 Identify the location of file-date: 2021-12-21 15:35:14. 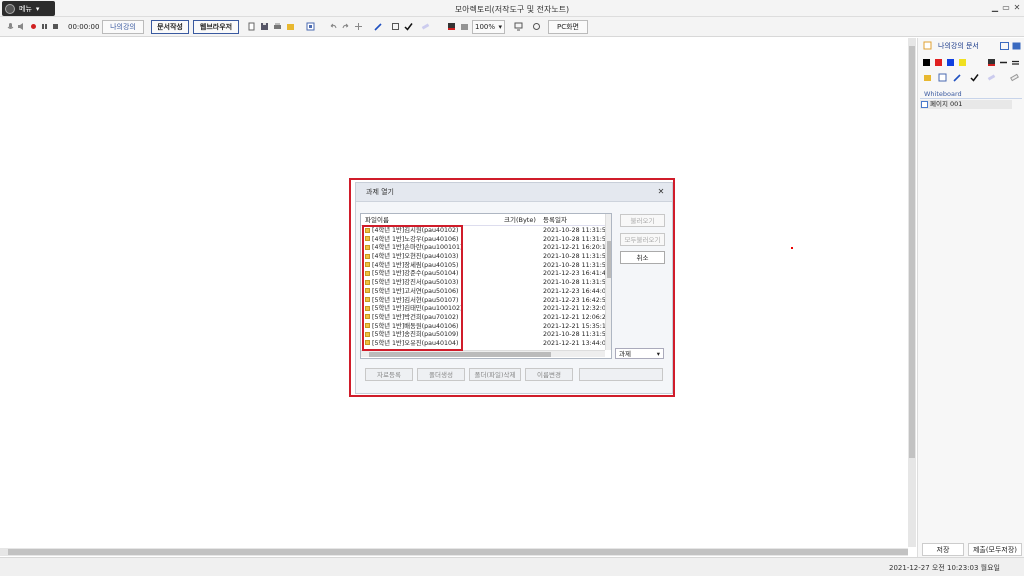
(576, 326).